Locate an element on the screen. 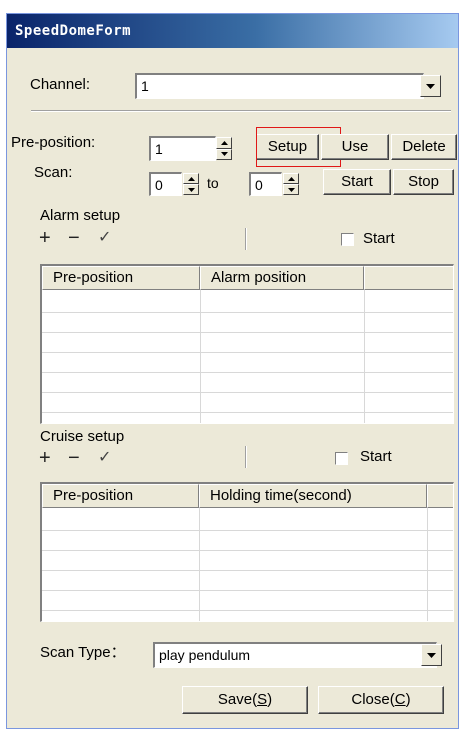  scan-to-label: to is located at coordinates (213, 183).